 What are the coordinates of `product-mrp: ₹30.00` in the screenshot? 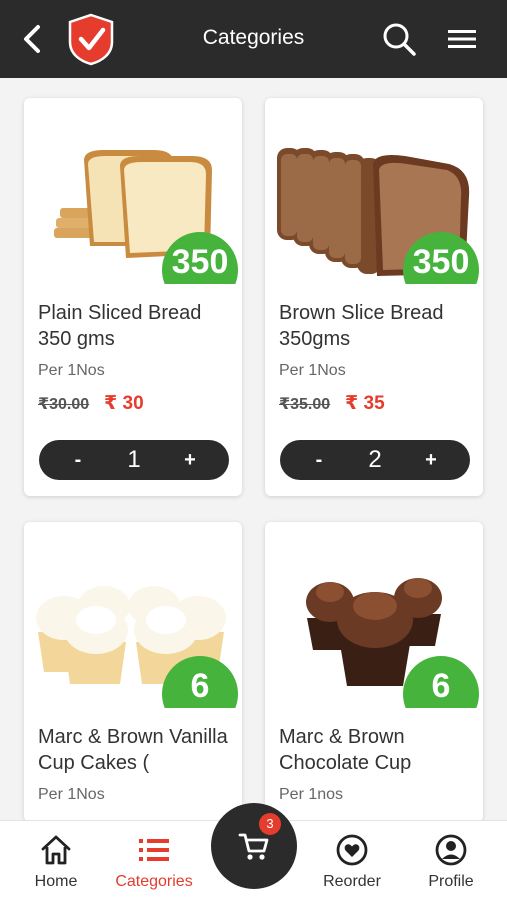 It's located at (64, 404).